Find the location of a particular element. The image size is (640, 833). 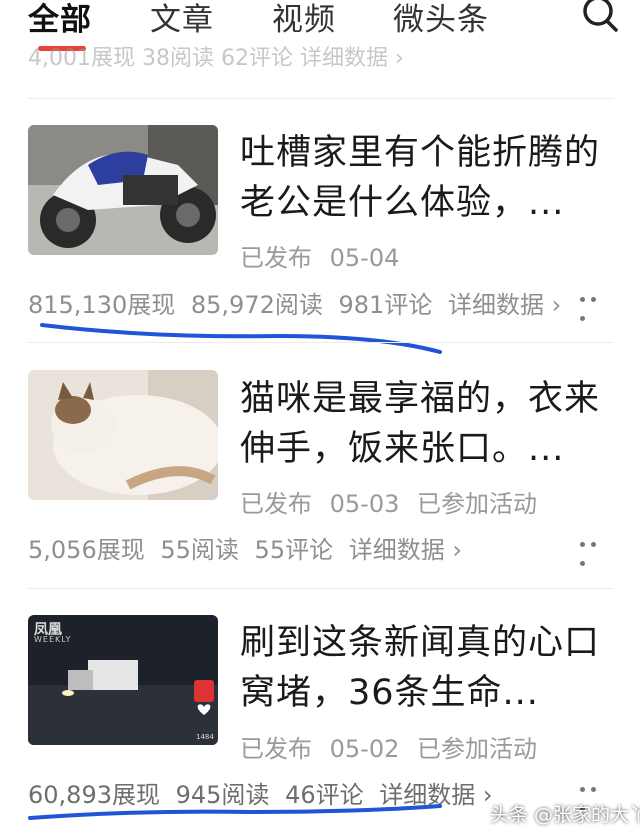

watermark: 头条 @张家的大丫 is located at coordinates (565, 815).